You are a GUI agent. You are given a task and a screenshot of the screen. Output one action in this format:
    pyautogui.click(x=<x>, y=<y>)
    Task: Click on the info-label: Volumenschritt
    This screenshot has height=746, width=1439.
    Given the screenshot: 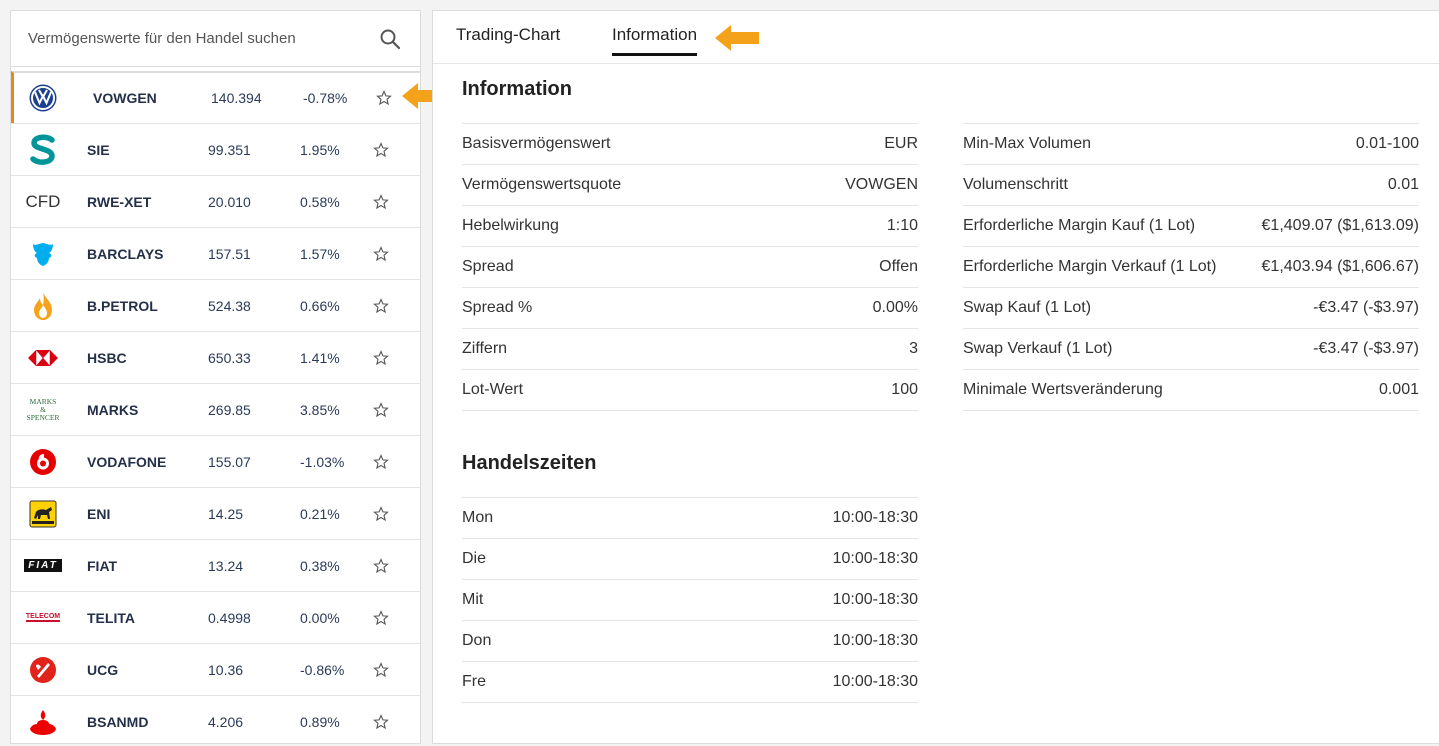 What is the action you would take?
    pyautogui.click(x=1015, y=184)
    